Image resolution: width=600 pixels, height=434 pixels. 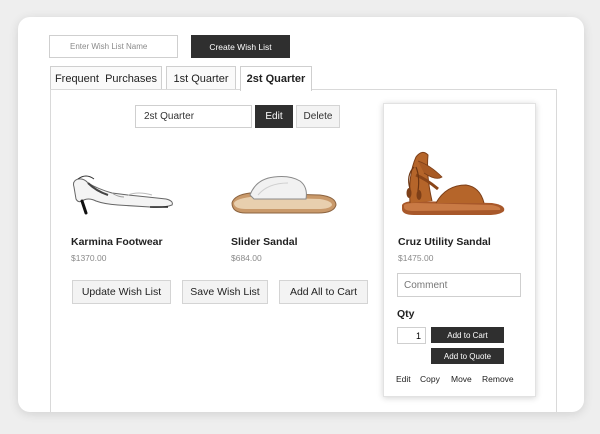 I want to click on featured-product-name: Cruz Utility Sandal, so click(x=444, y=242).